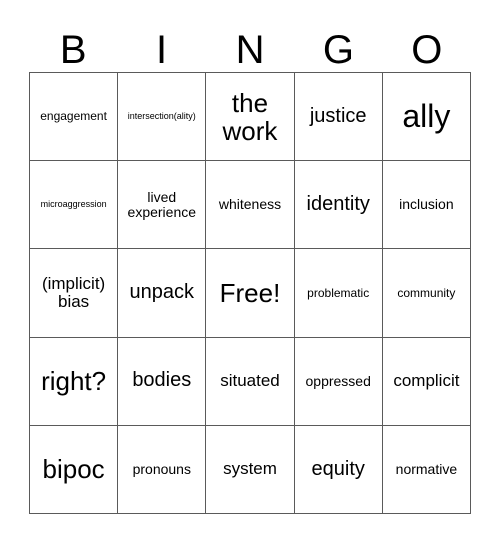 The width and height of the screenshot is (500, 544). I want to click on bingo-cell-label: engagement, so click(73, 116).